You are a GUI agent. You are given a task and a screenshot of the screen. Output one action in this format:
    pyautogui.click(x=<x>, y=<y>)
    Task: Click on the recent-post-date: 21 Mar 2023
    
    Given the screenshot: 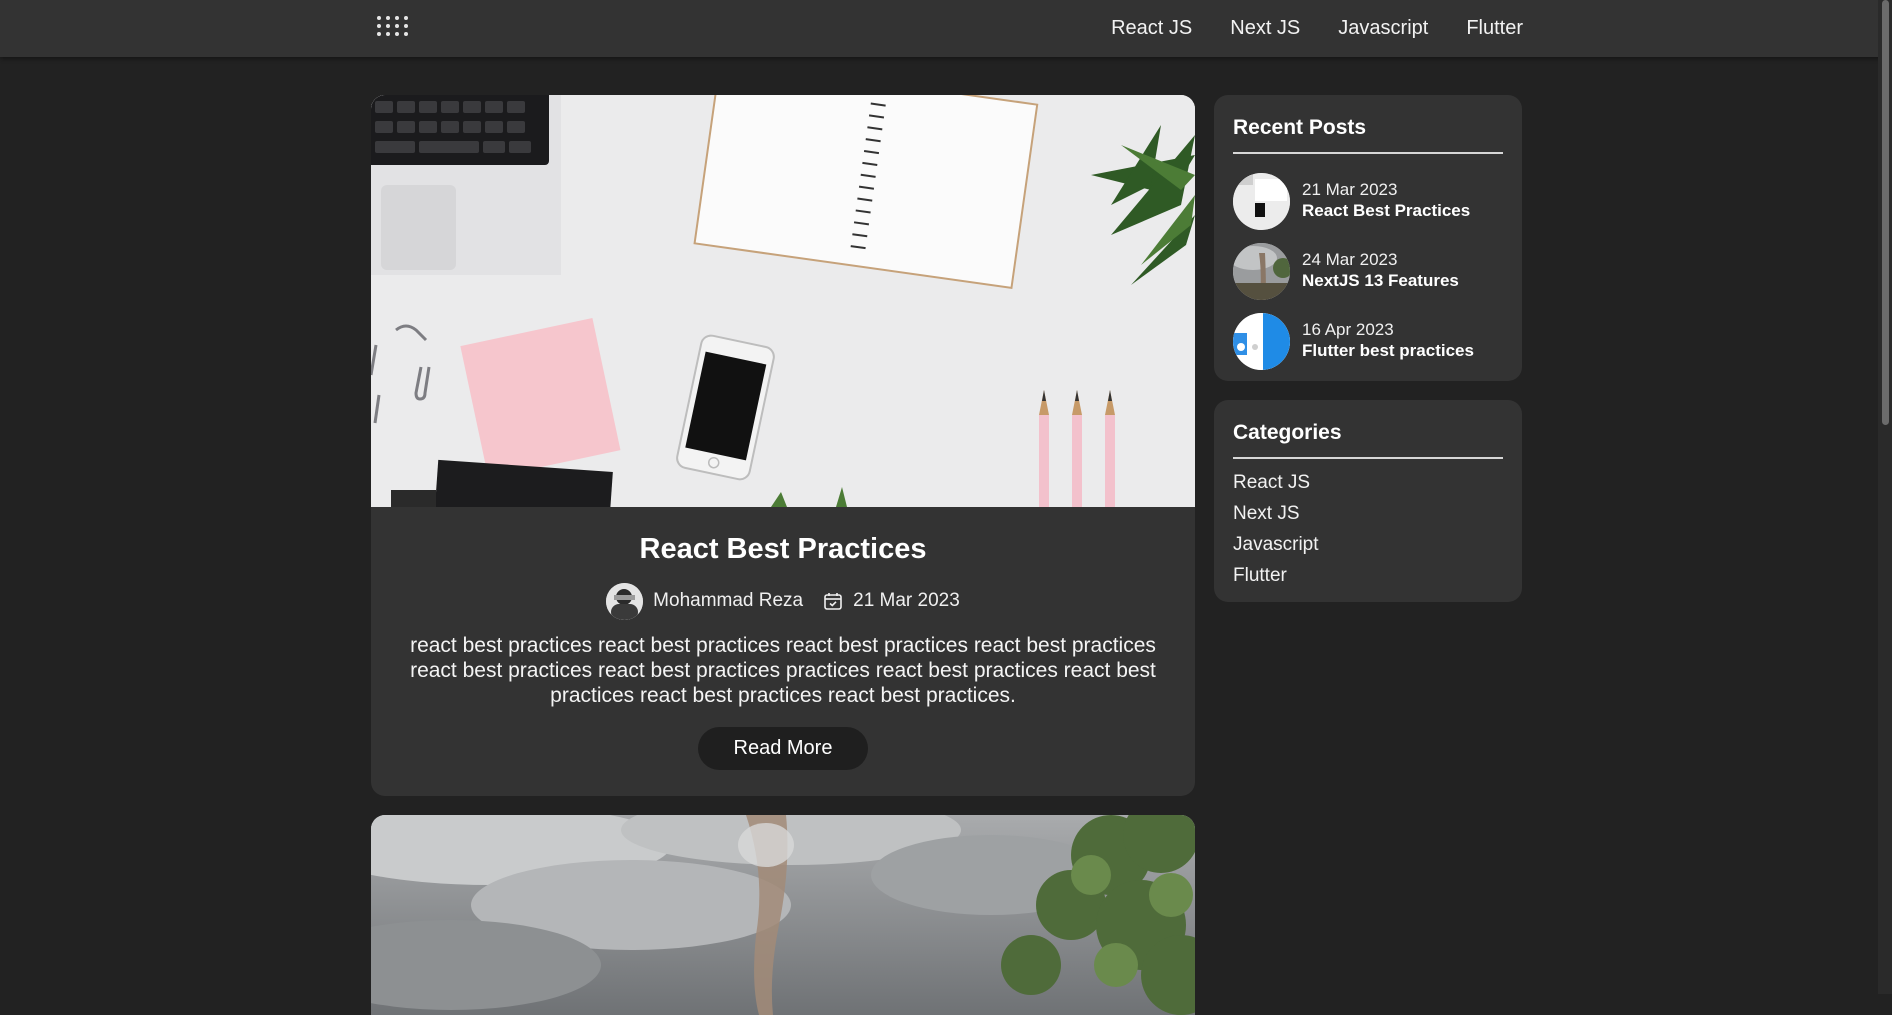 What is the action you would take?
    pyautogui.click(x=1350, y=189)
    